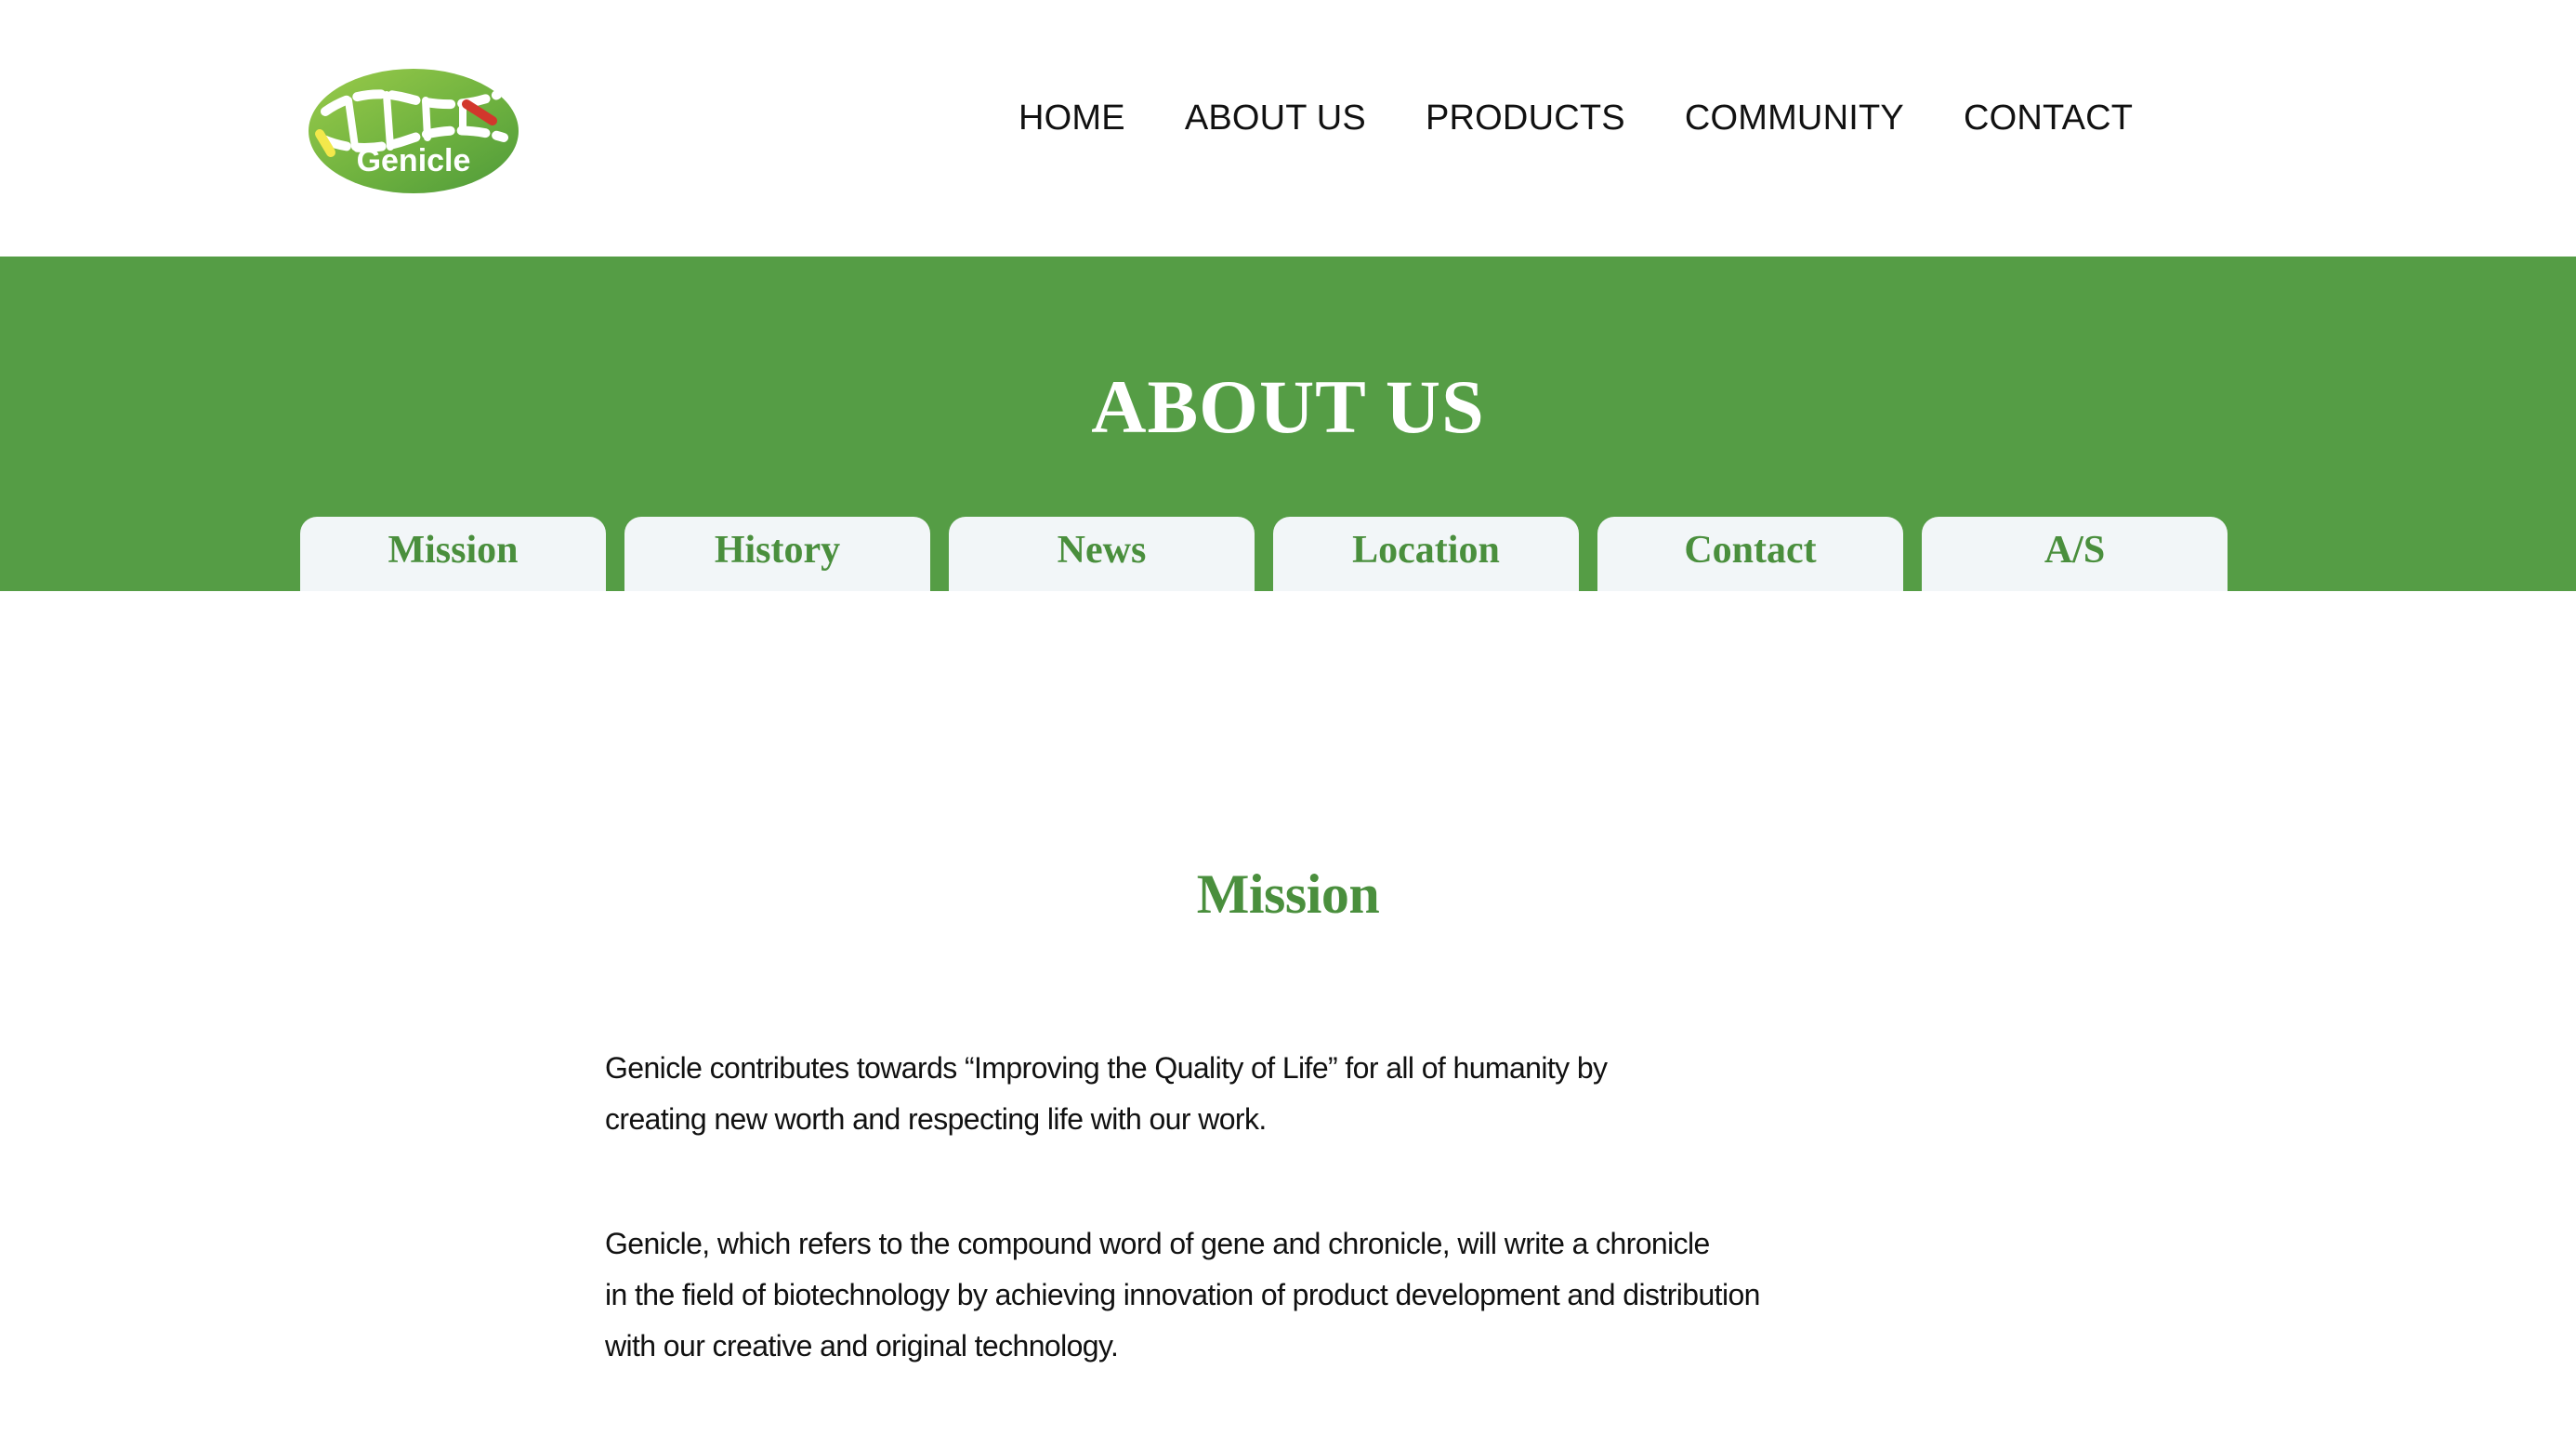  What do you see at coordinates (1426, 550) in the screenshot?
I see `tab-label: Location` at bounding box center [1426, 550].